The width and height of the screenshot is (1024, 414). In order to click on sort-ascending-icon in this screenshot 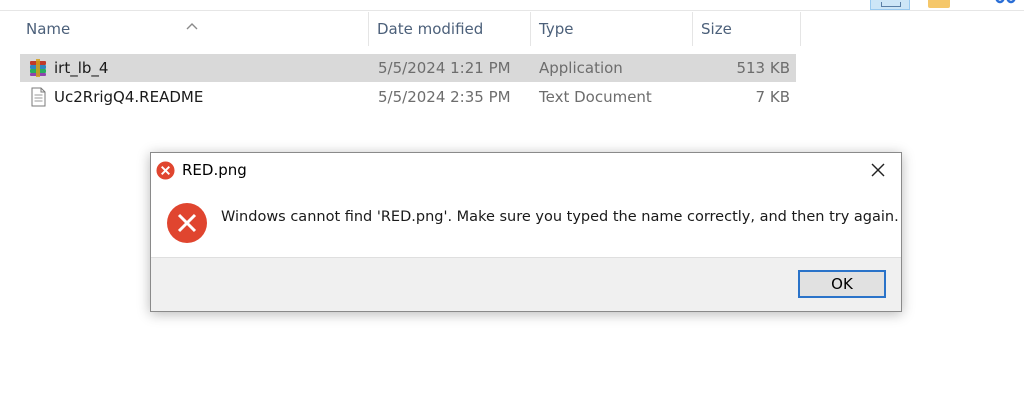, I will do `click(192, 26)`.